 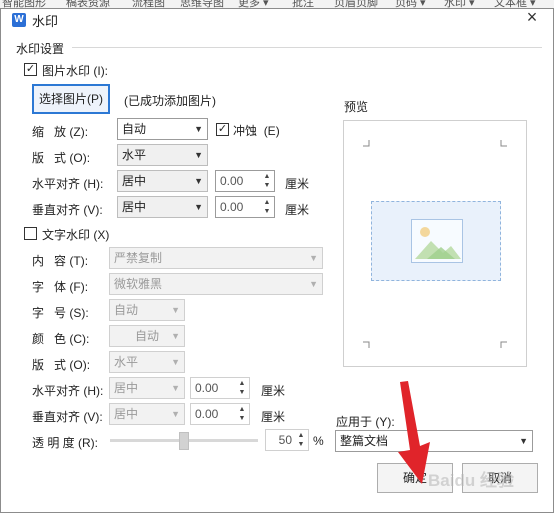 I want to click on color-b: 色, so click(x=60, y=339).